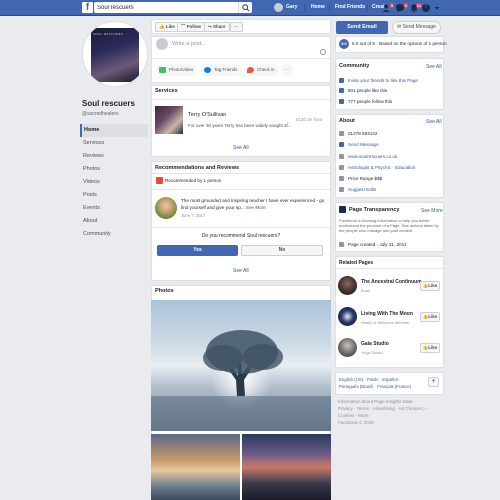 This screenshot has width=500, height=500. What do you see at coordinates (347, 316) in the screenshot?
I see `related-avatar-moon` at bounding box center [347, 316].